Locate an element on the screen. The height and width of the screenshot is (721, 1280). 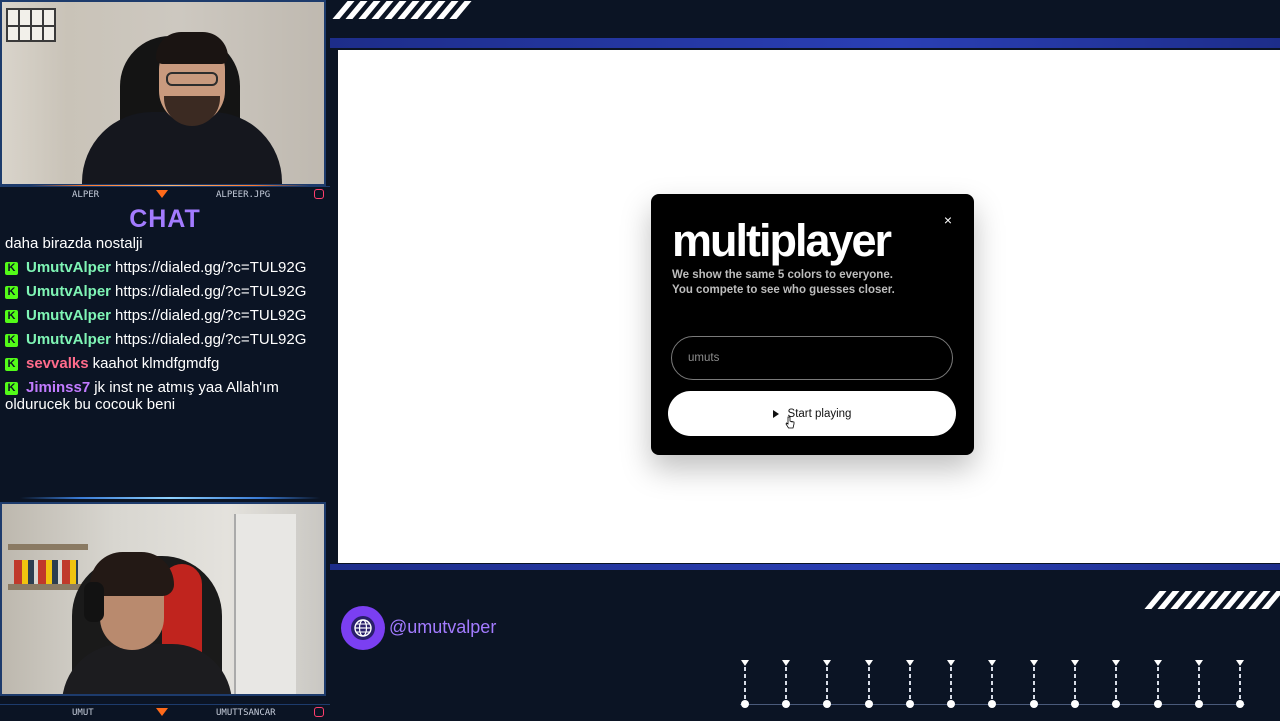
webcam-top-namebar: ALPER ALPEER.JPG is located at coordinates (165, 194).